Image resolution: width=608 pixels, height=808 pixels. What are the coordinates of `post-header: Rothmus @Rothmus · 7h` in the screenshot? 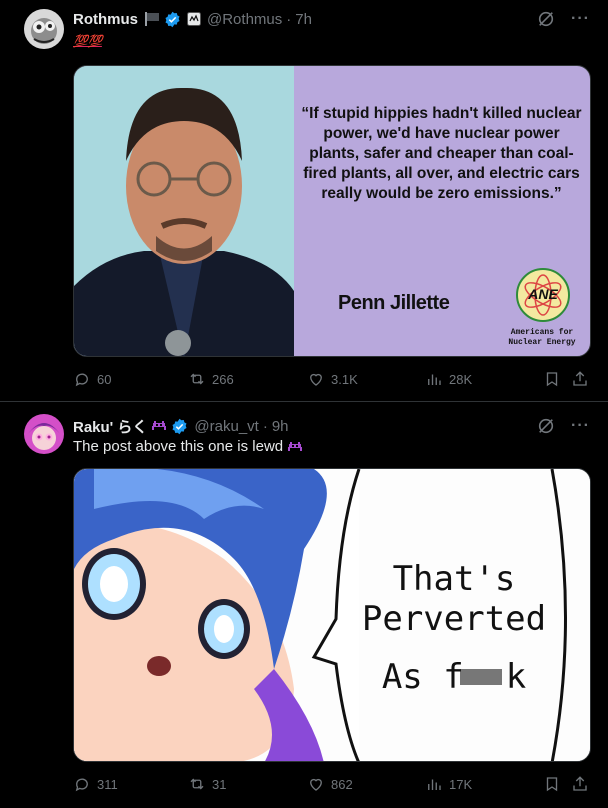 It's located at (192, 19).